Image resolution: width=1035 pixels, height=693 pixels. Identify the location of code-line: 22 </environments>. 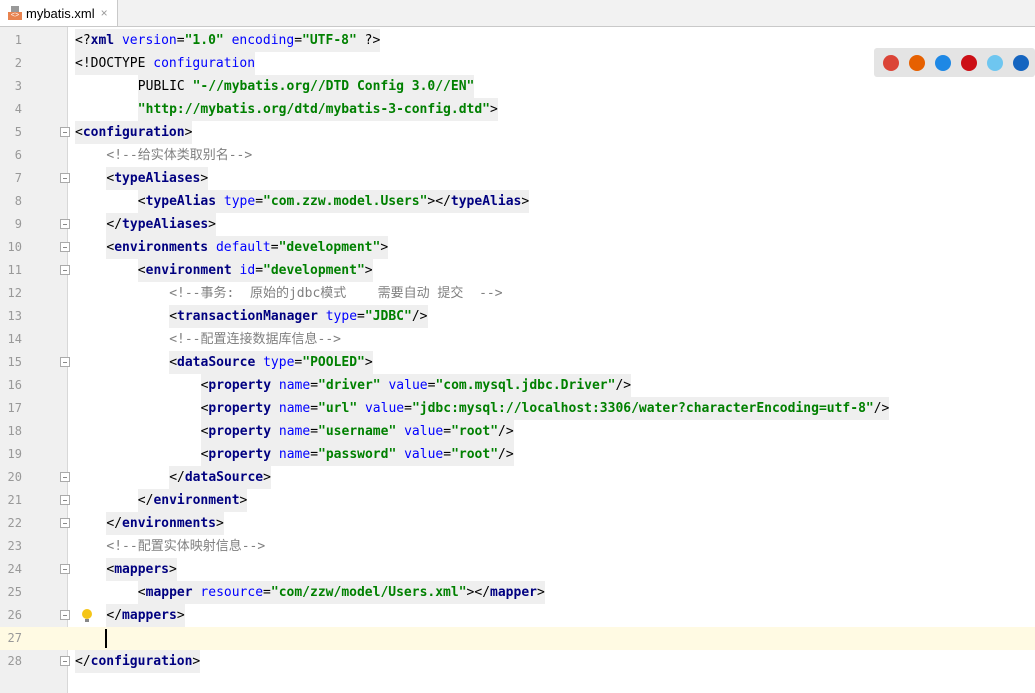
(517, 523).